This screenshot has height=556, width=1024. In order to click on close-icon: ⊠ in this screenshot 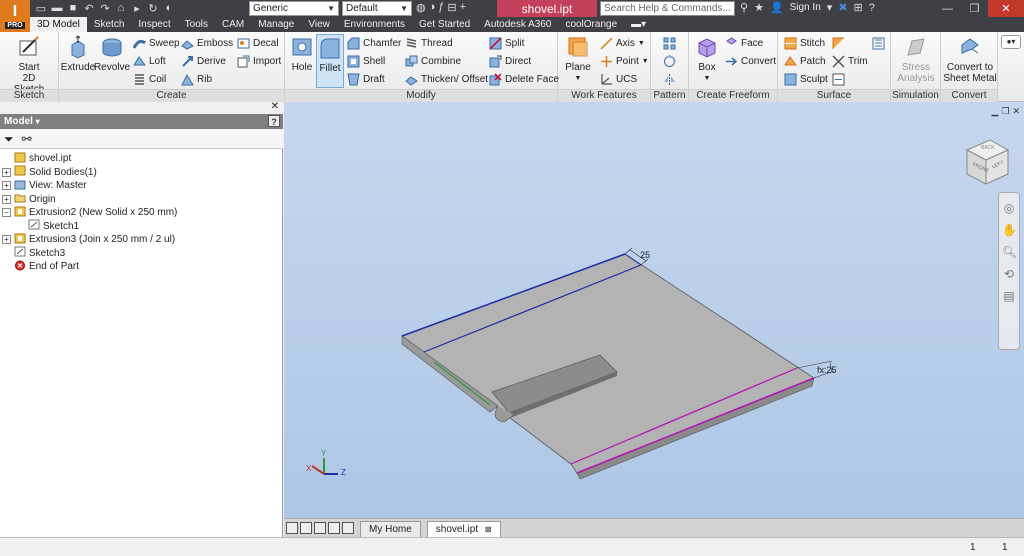, I will do `click(488, 529)`.